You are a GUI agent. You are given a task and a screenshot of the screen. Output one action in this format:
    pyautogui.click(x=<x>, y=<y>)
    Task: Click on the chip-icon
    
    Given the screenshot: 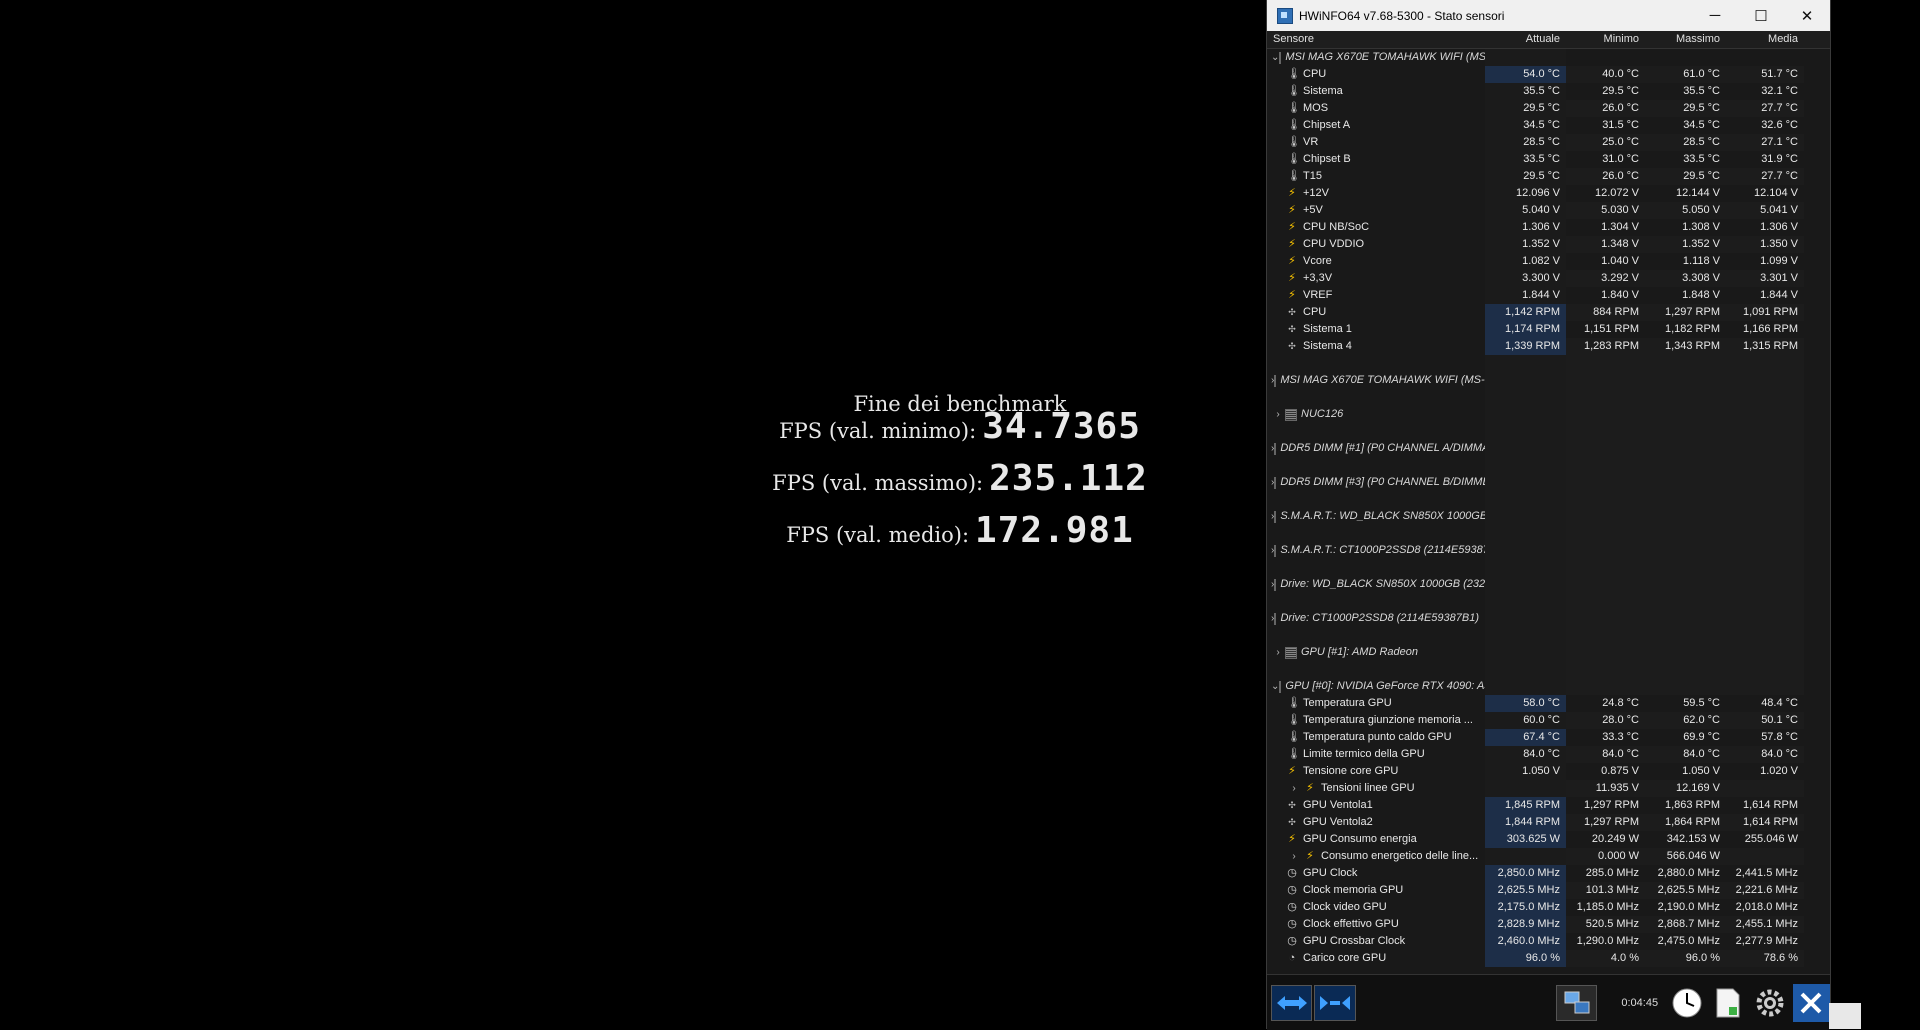 What is the action you would take?
    pyautogui.click(x=1275, y=516)
    